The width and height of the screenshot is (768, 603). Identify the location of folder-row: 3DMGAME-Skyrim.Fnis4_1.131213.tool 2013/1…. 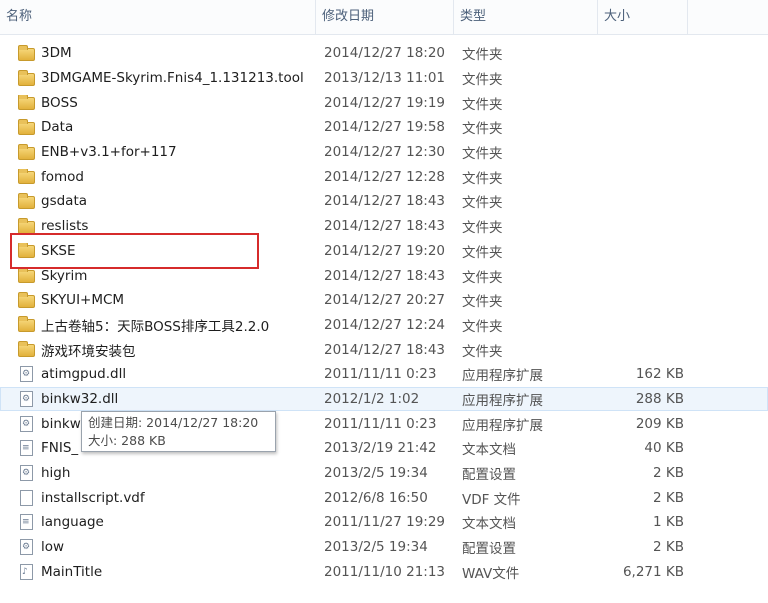
(384, 78).